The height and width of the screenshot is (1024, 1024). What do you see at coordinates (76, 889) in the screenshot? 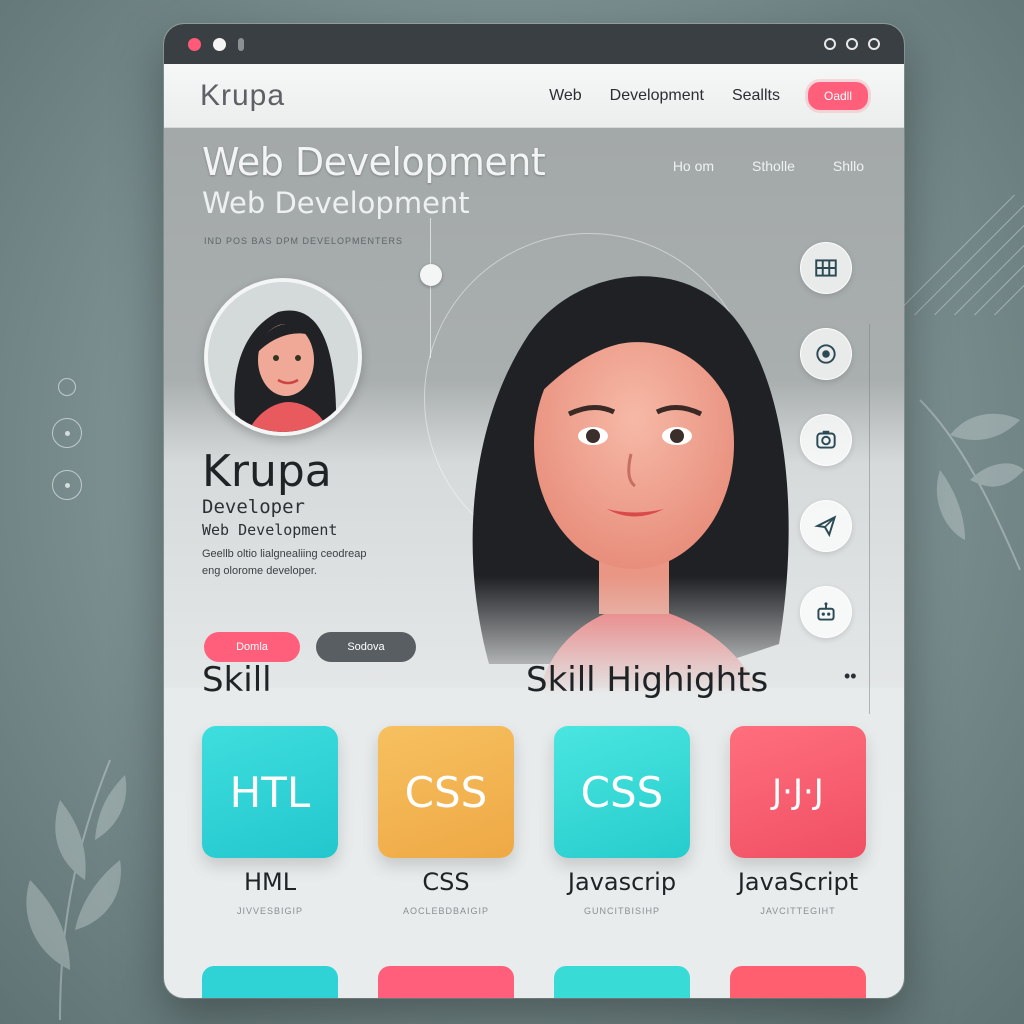
I see `leaf-decoration-left` at bounding box center [76, 889].